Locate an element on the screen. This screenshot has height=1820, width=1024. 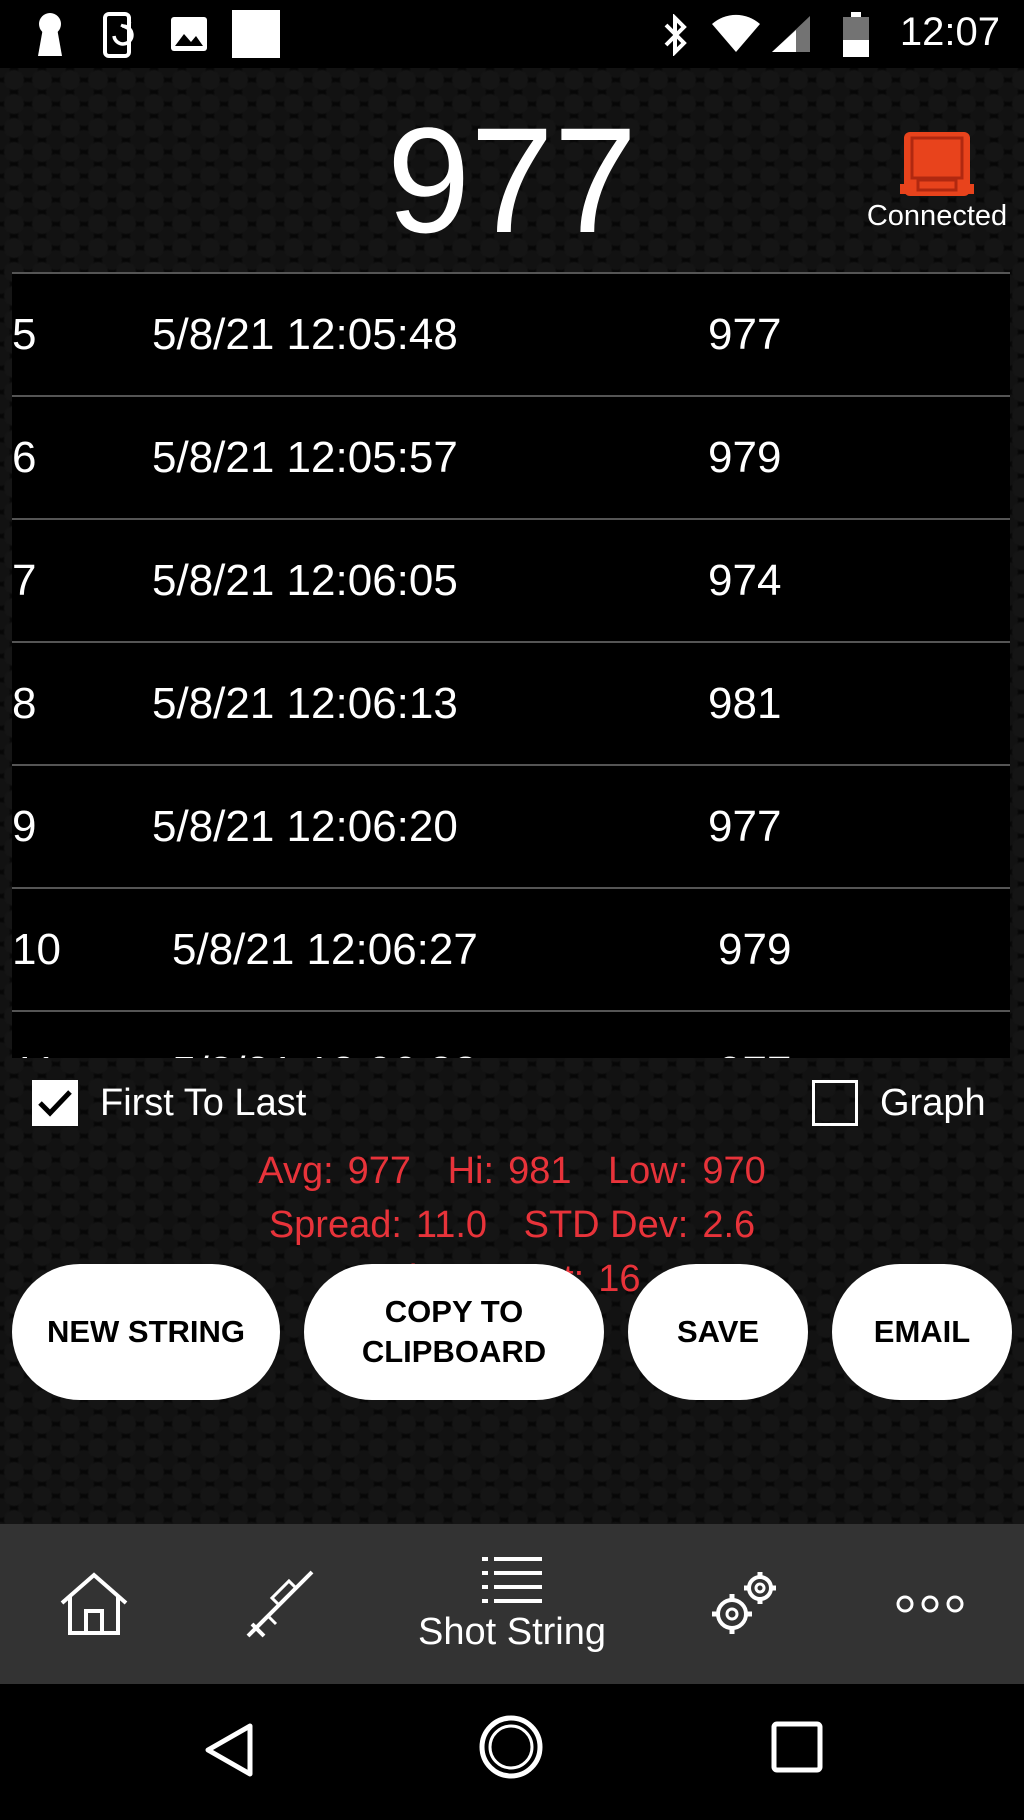
chronograph-device-icon is located at coordinates (937, 164).